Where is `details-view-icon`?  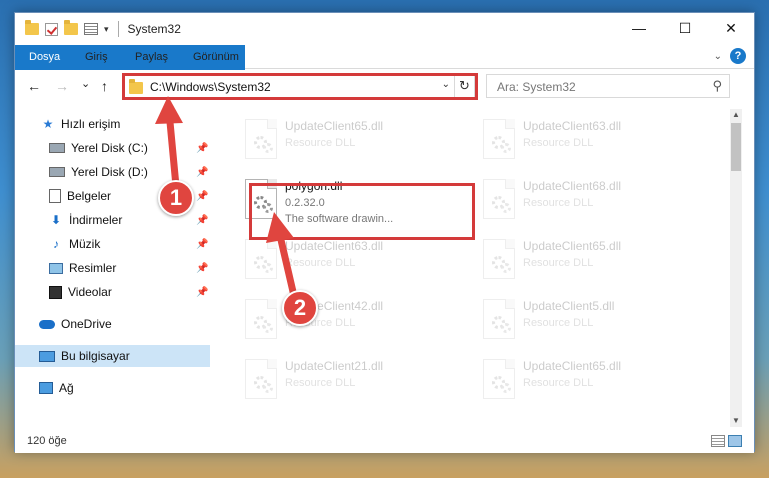 details-view-icon is located at coordinates (718, 441).